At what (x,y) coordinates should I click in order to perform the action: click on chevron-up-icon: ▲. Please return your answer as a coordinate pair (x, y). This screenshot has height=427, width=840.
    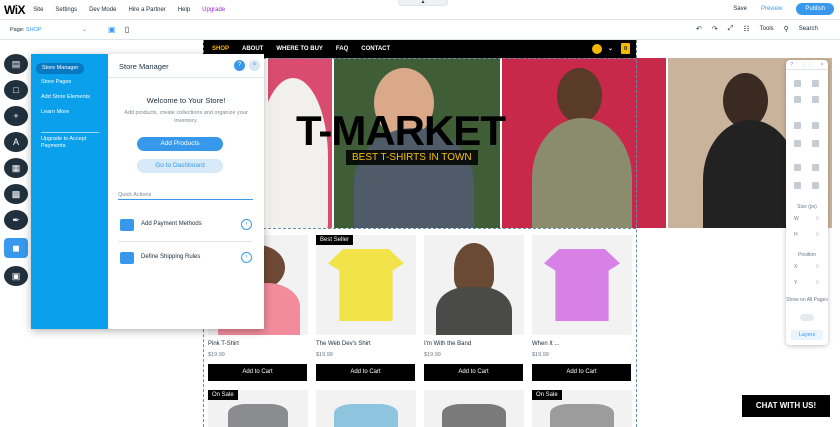
    Looking at the image, I should click on (423, 3).